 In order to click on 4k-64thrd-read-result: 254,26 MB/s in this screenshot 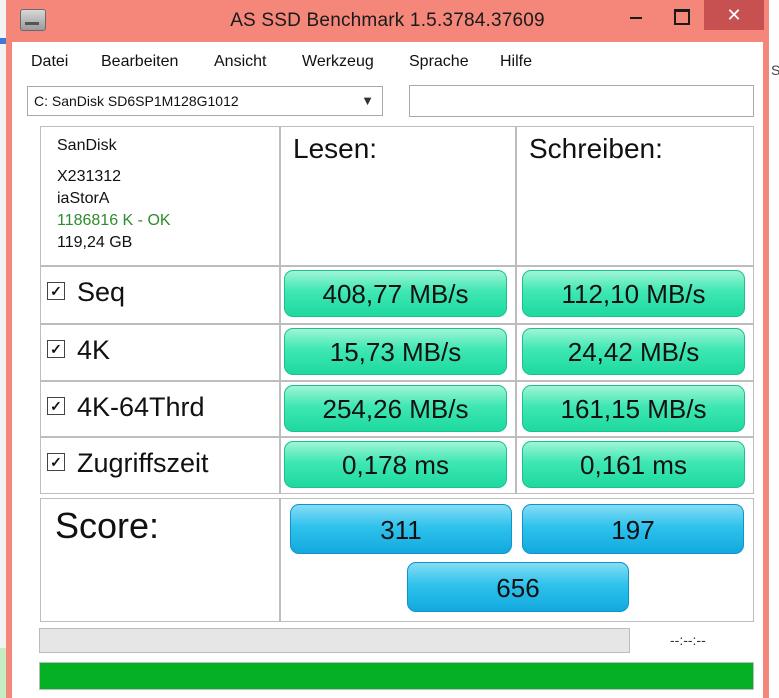, I will do `click(395, 408)`.